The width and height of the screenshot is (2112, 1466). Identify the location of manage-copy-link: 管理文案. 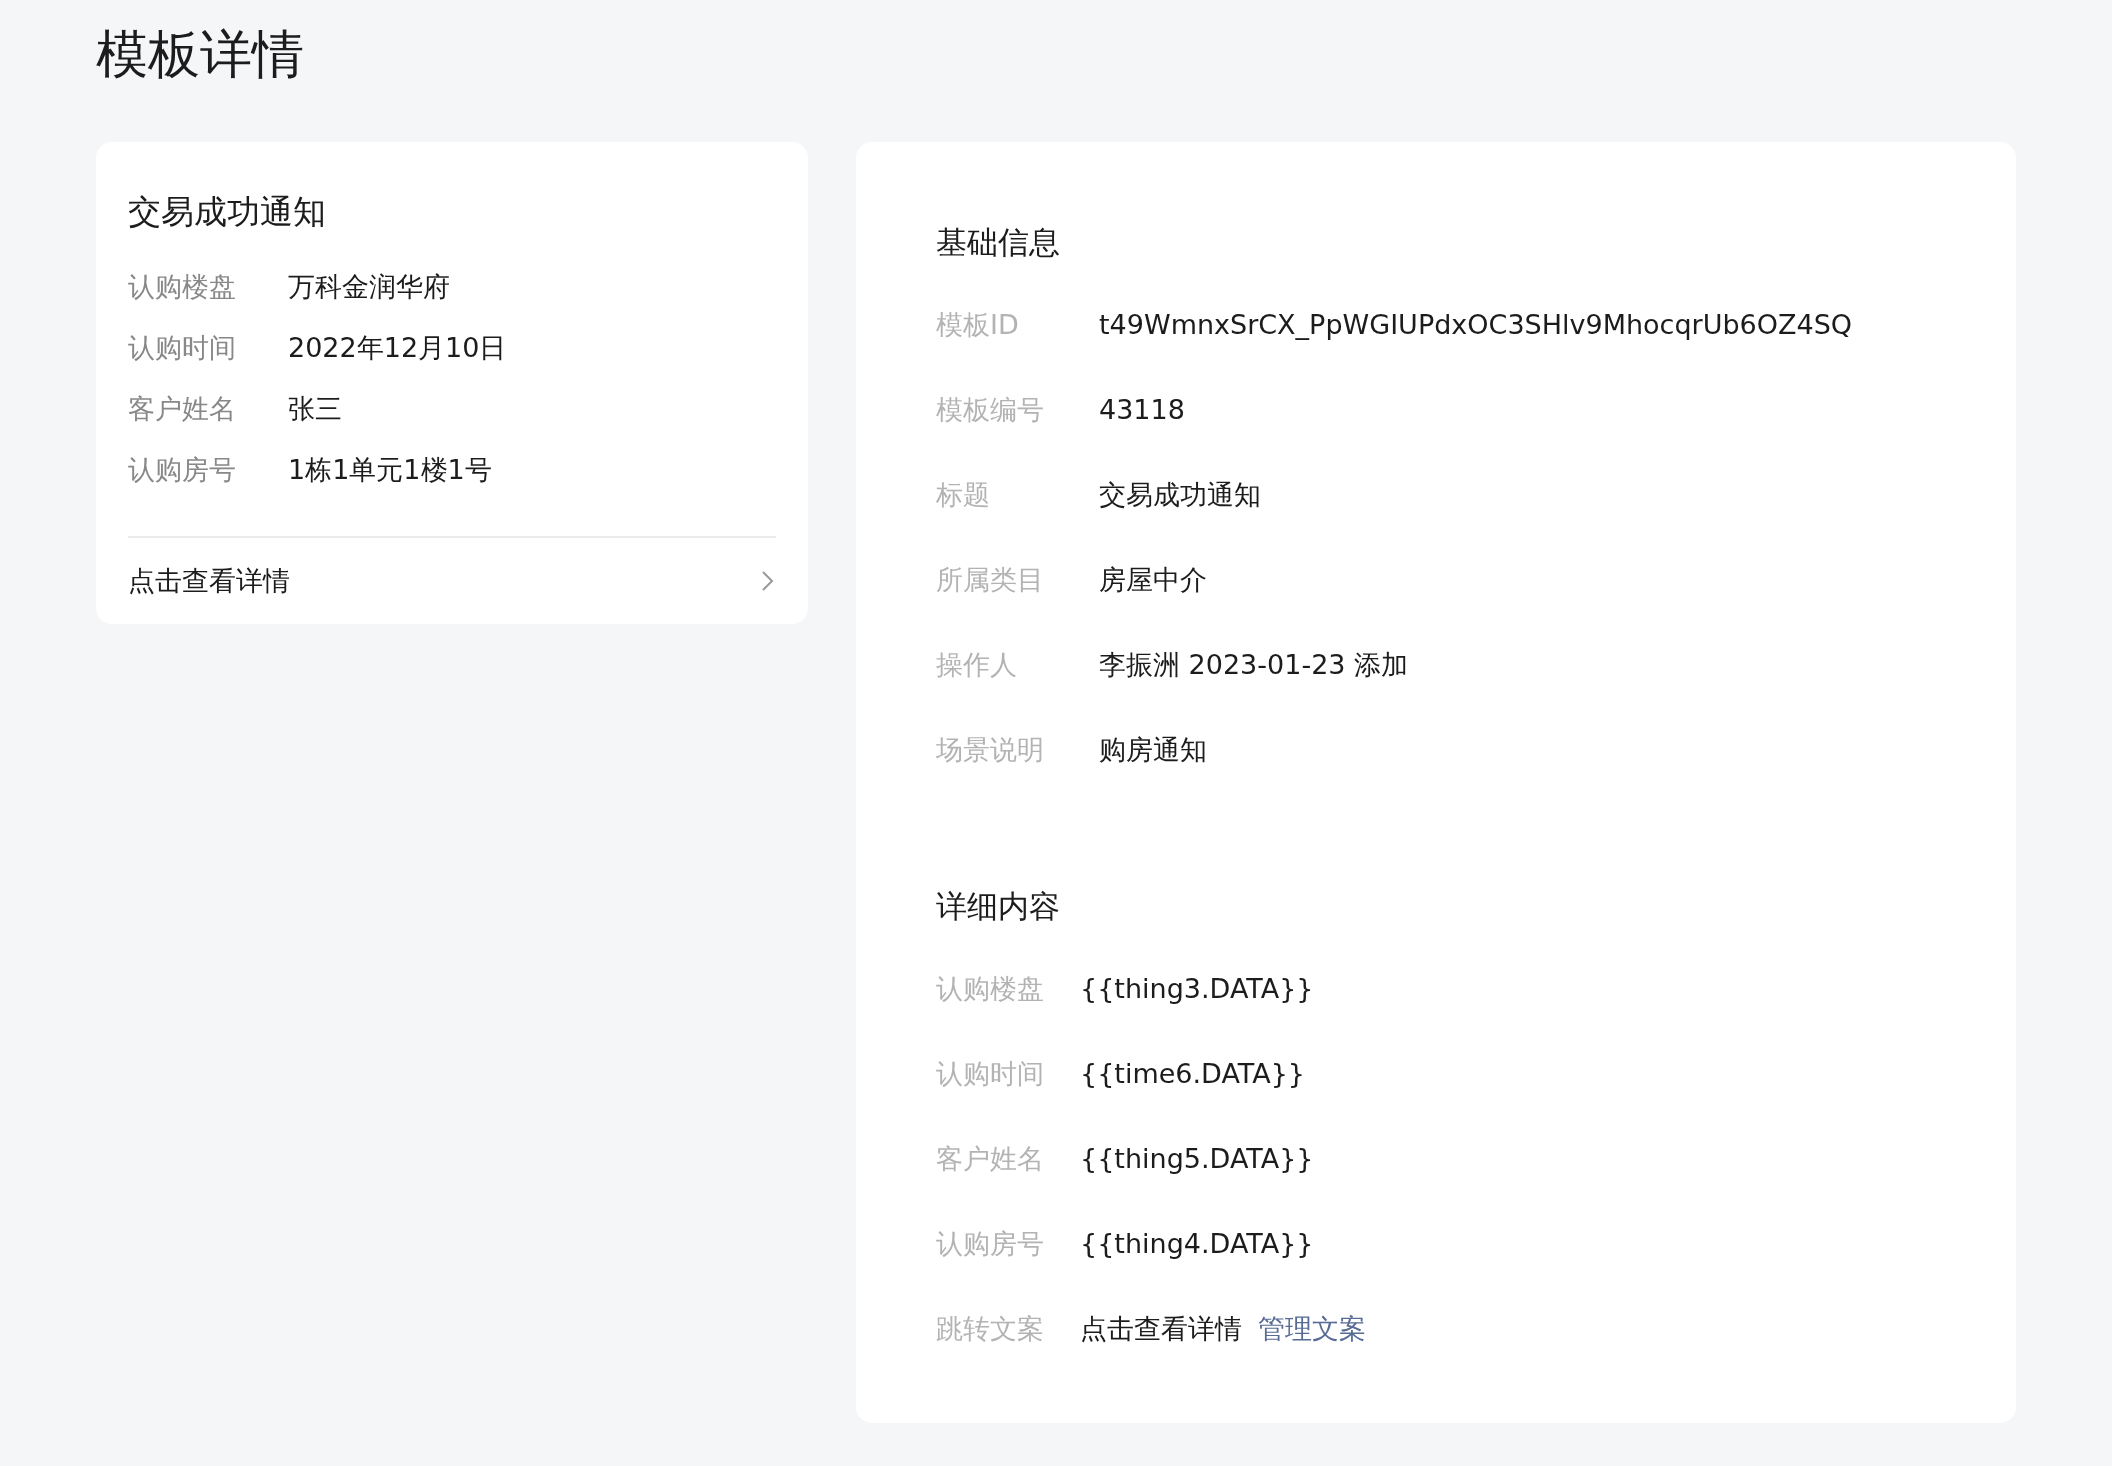
(1312, 1328).